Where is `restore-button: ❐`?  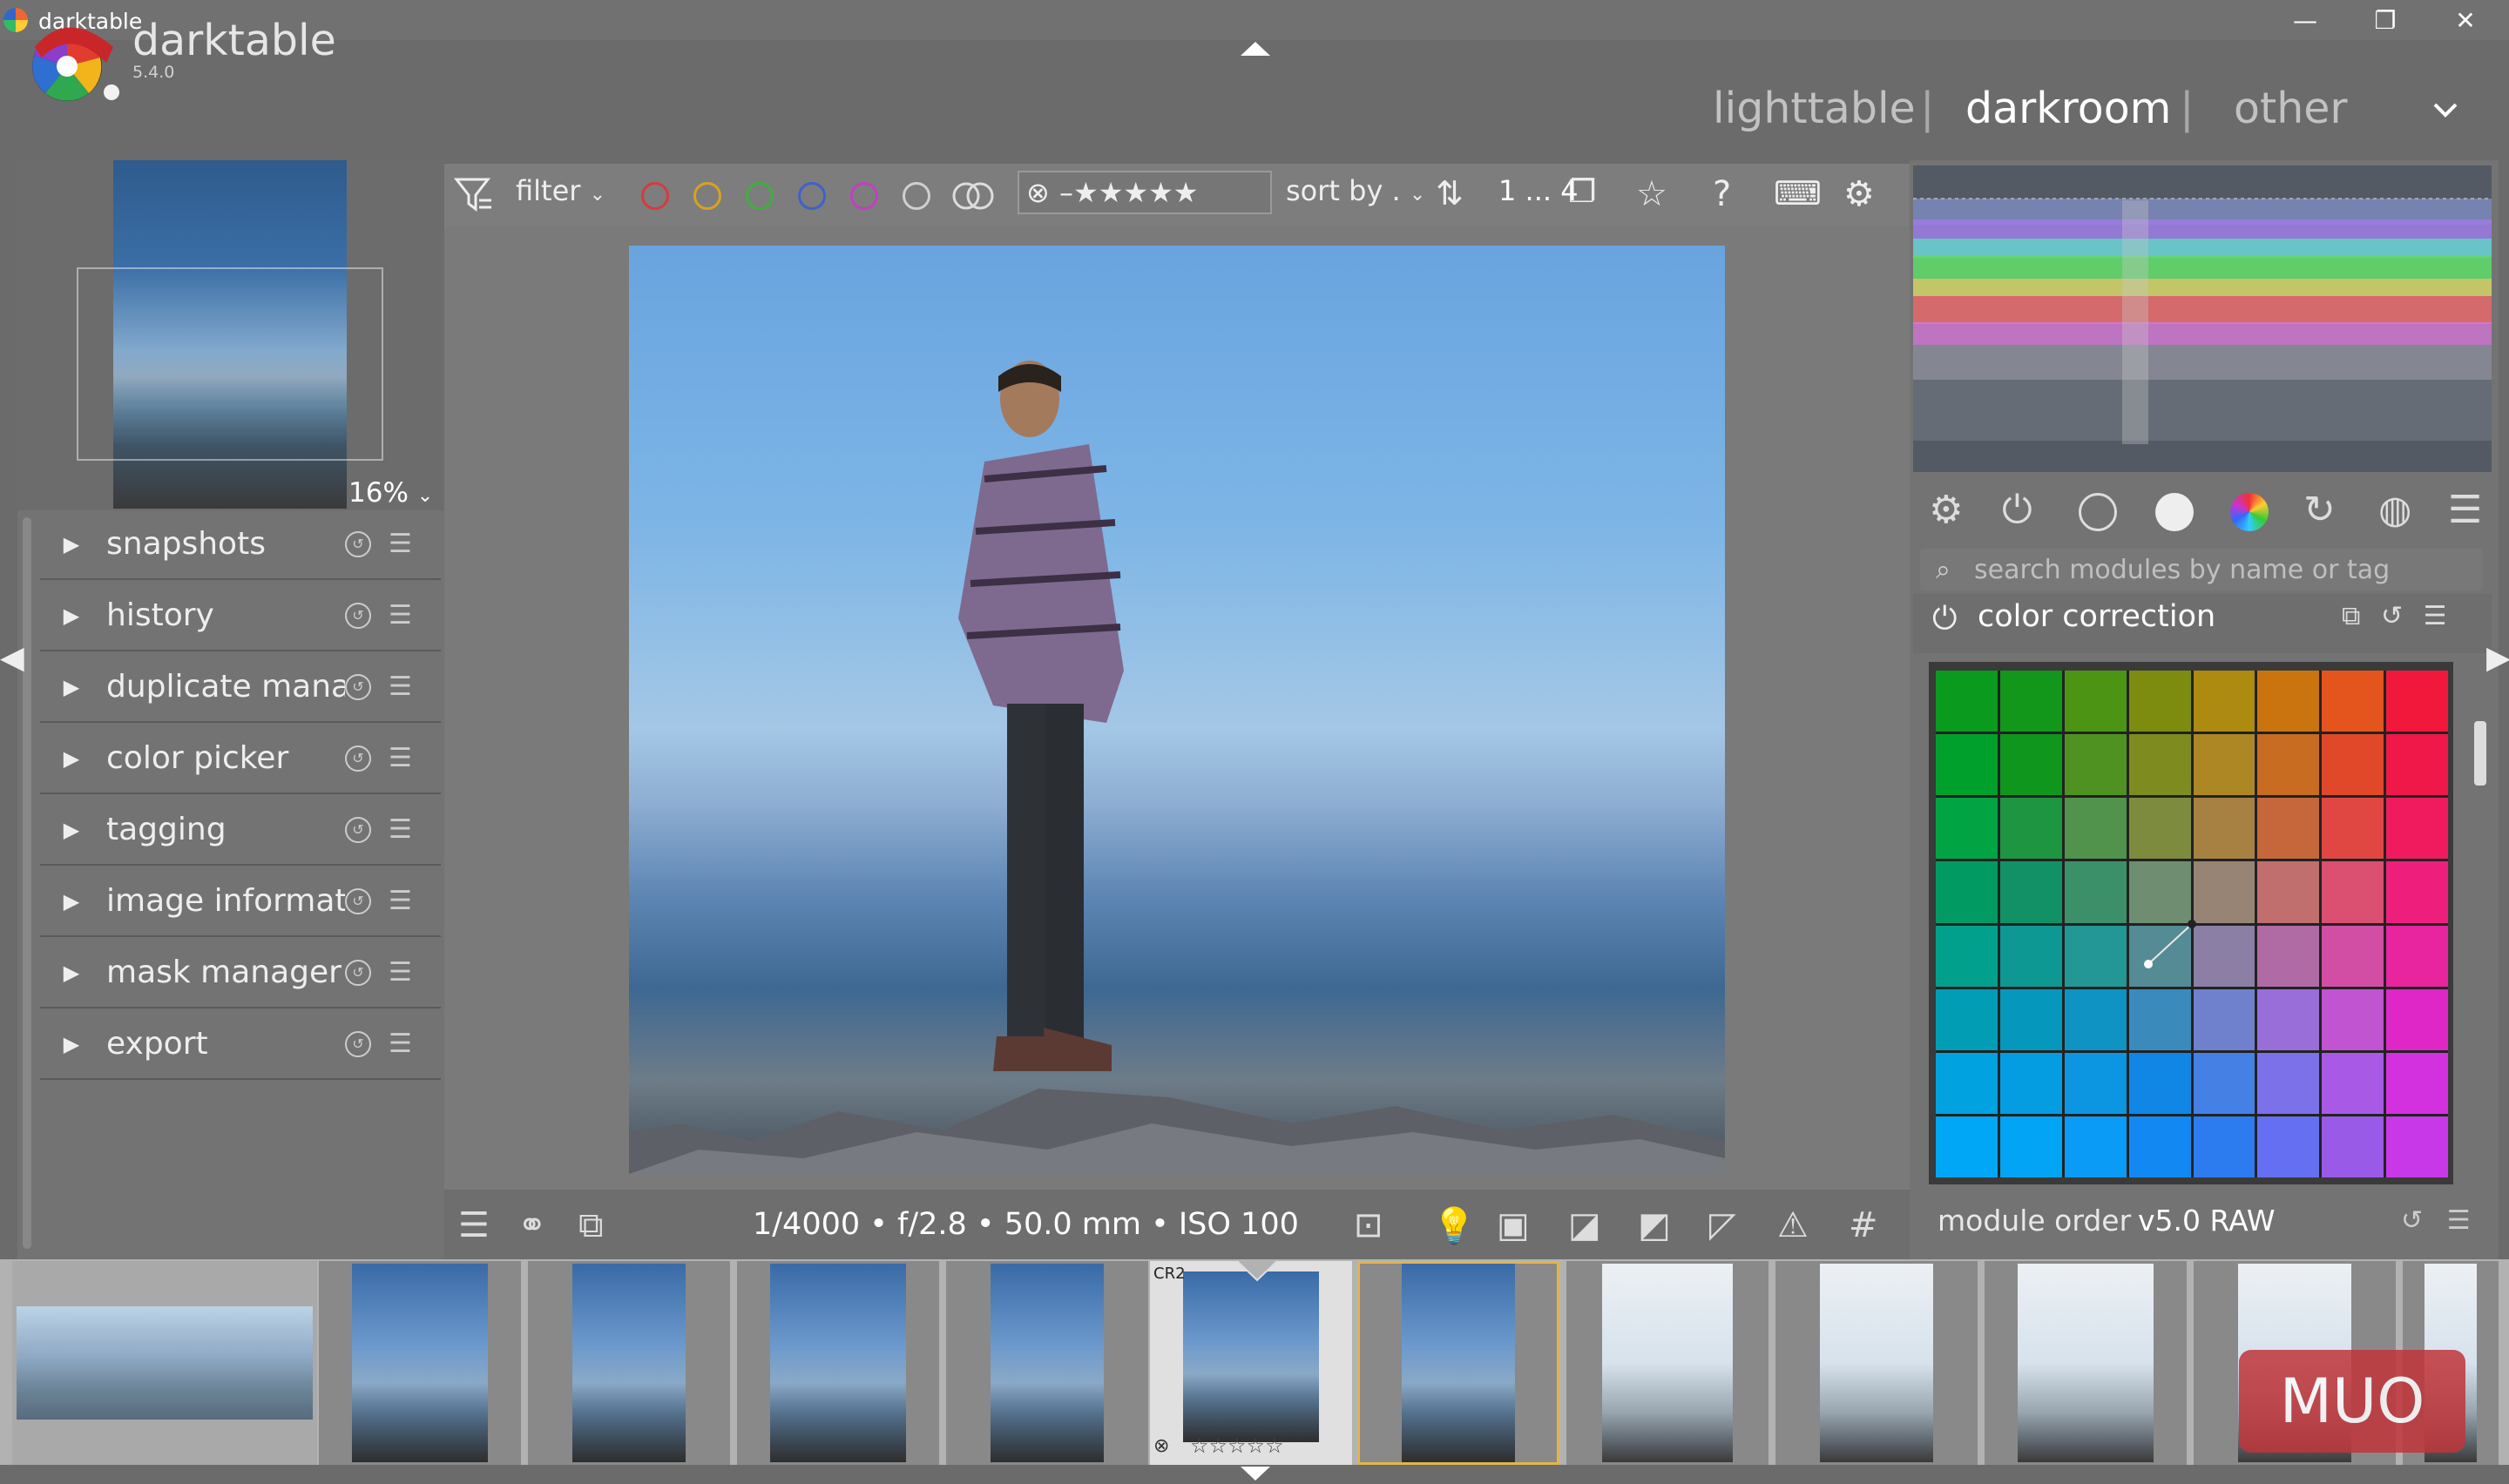
restore-button: ❐ is located at coordinates (2385, 20).